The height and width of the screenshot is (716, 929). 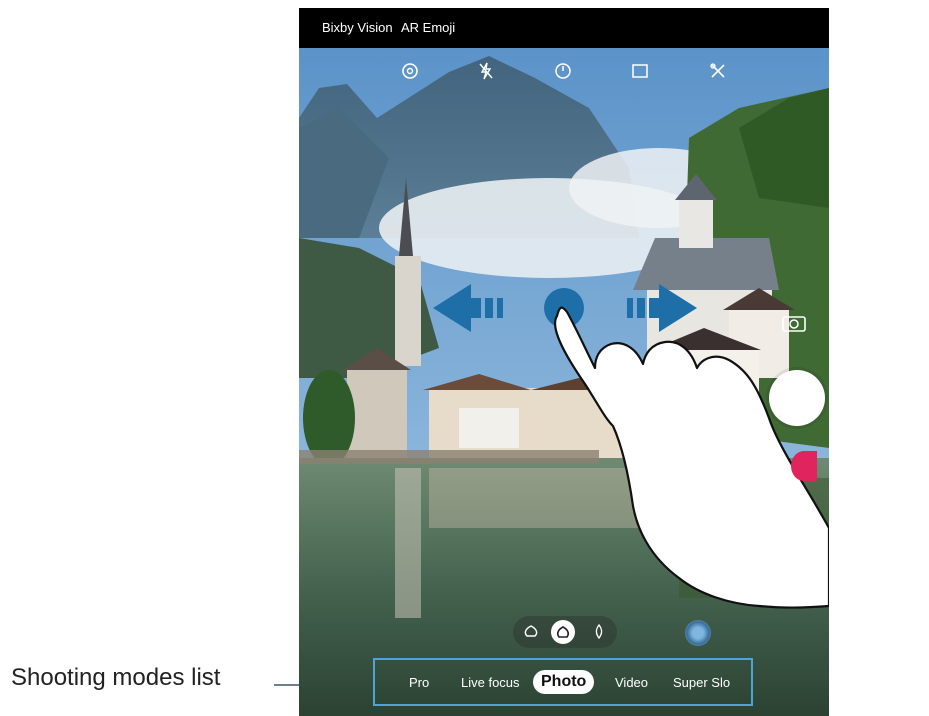 I want to click on mode-video: Video, so click(x=631, y=682).